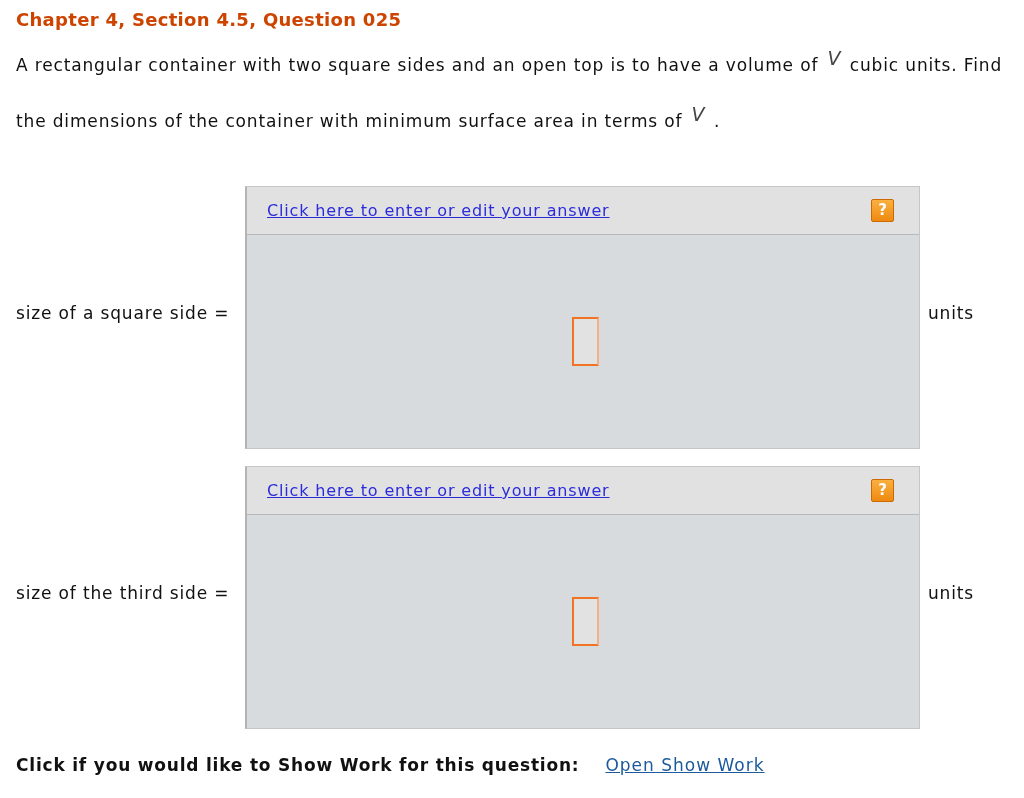 This screenshot has width=1024, height=798. Describe the element at coordinates (123, 592) in the screenshot. I see `field-label: size of the third side =` at that location.